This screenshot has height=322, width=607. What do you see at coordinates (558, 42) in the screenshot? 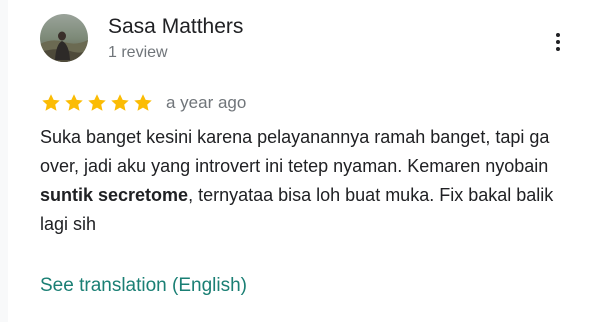
I see `more-options-button` at bounding box center [558, 42].